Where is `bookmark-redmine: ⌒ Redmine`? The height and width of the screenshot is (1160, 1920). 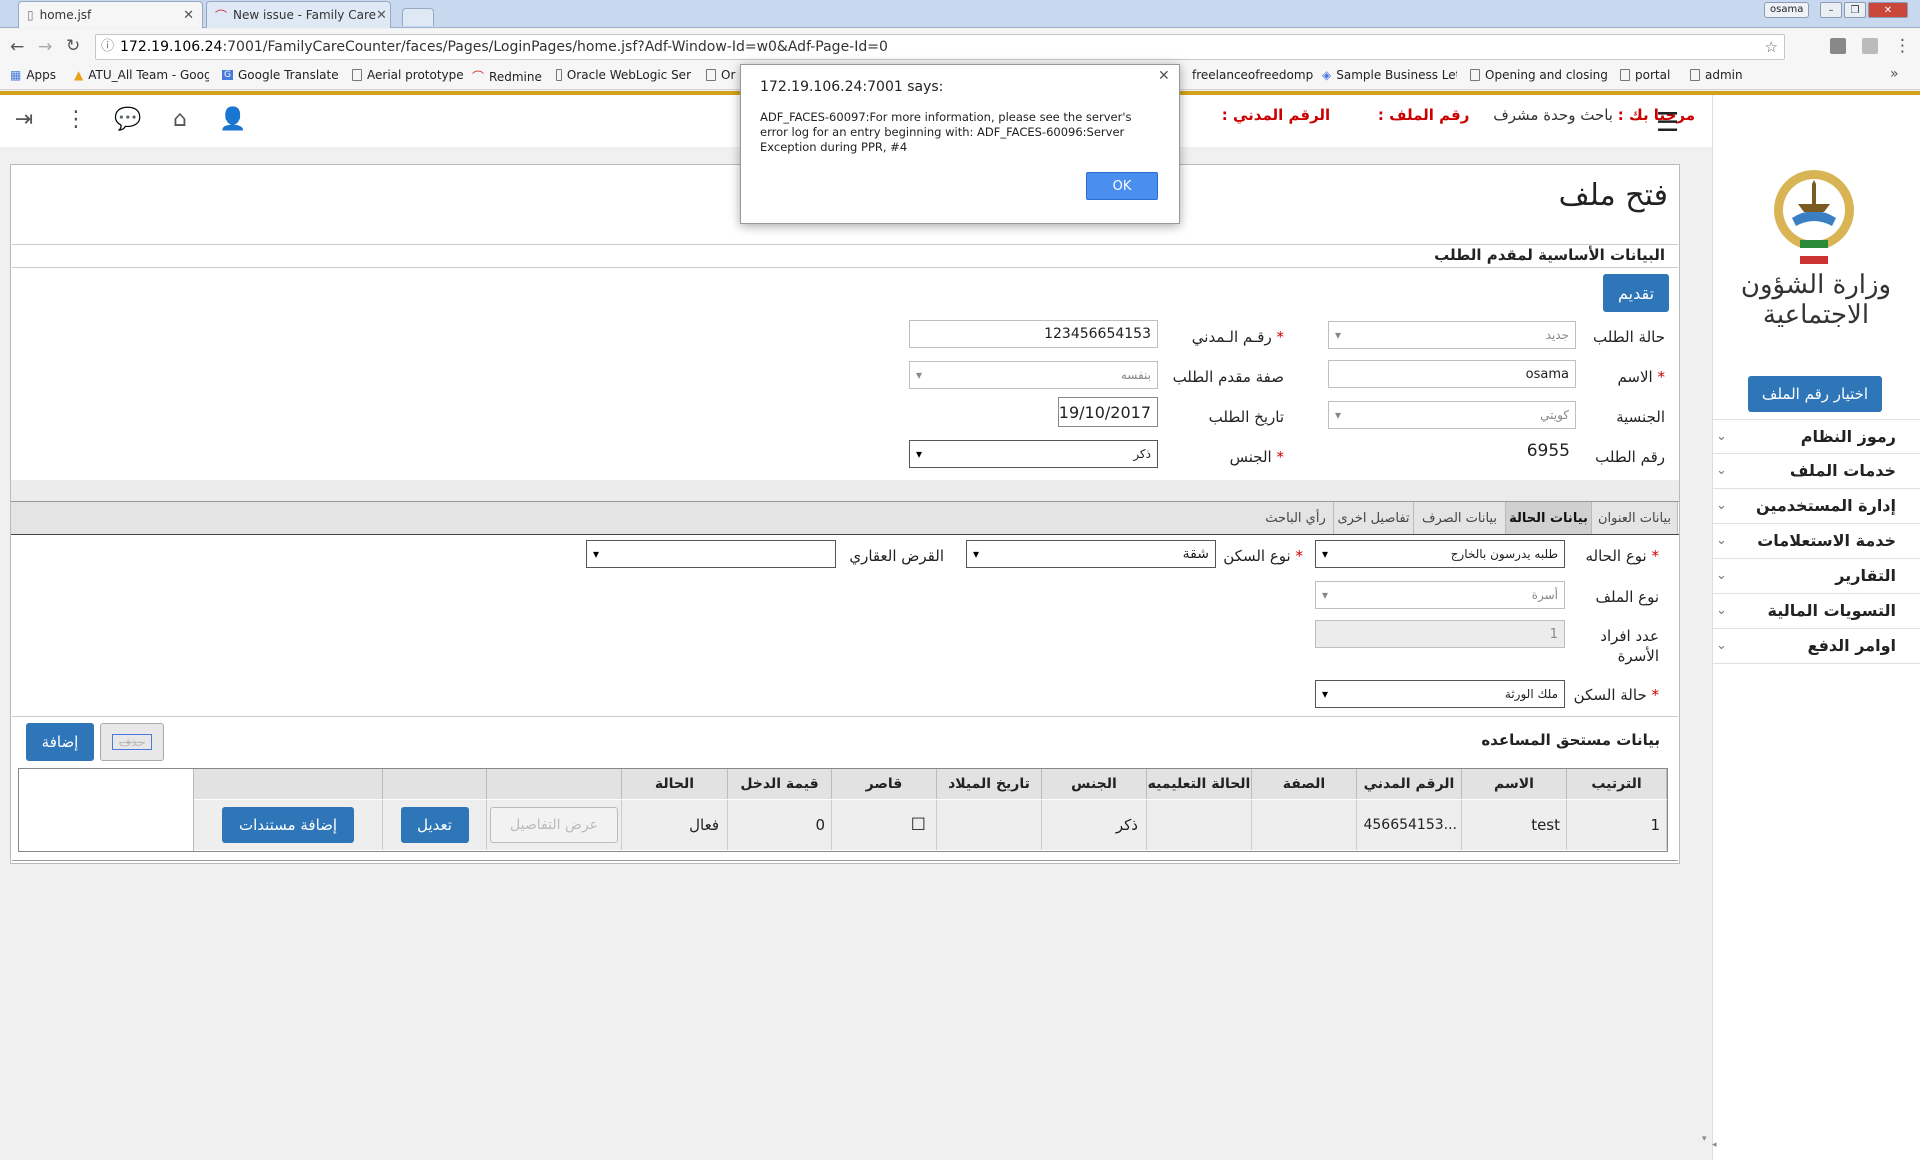
bookmark-redmine: ⌒ Redmine is located at coordinates (507, 76).